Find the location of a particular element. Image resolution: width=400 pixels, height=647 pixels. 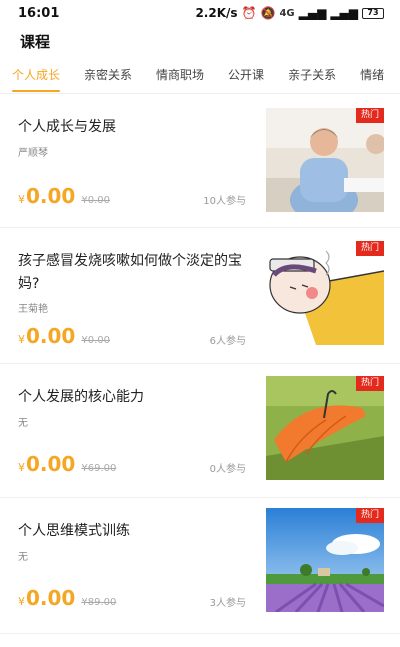

mute-icon: 🔕 is located at coordinates (268, 13).